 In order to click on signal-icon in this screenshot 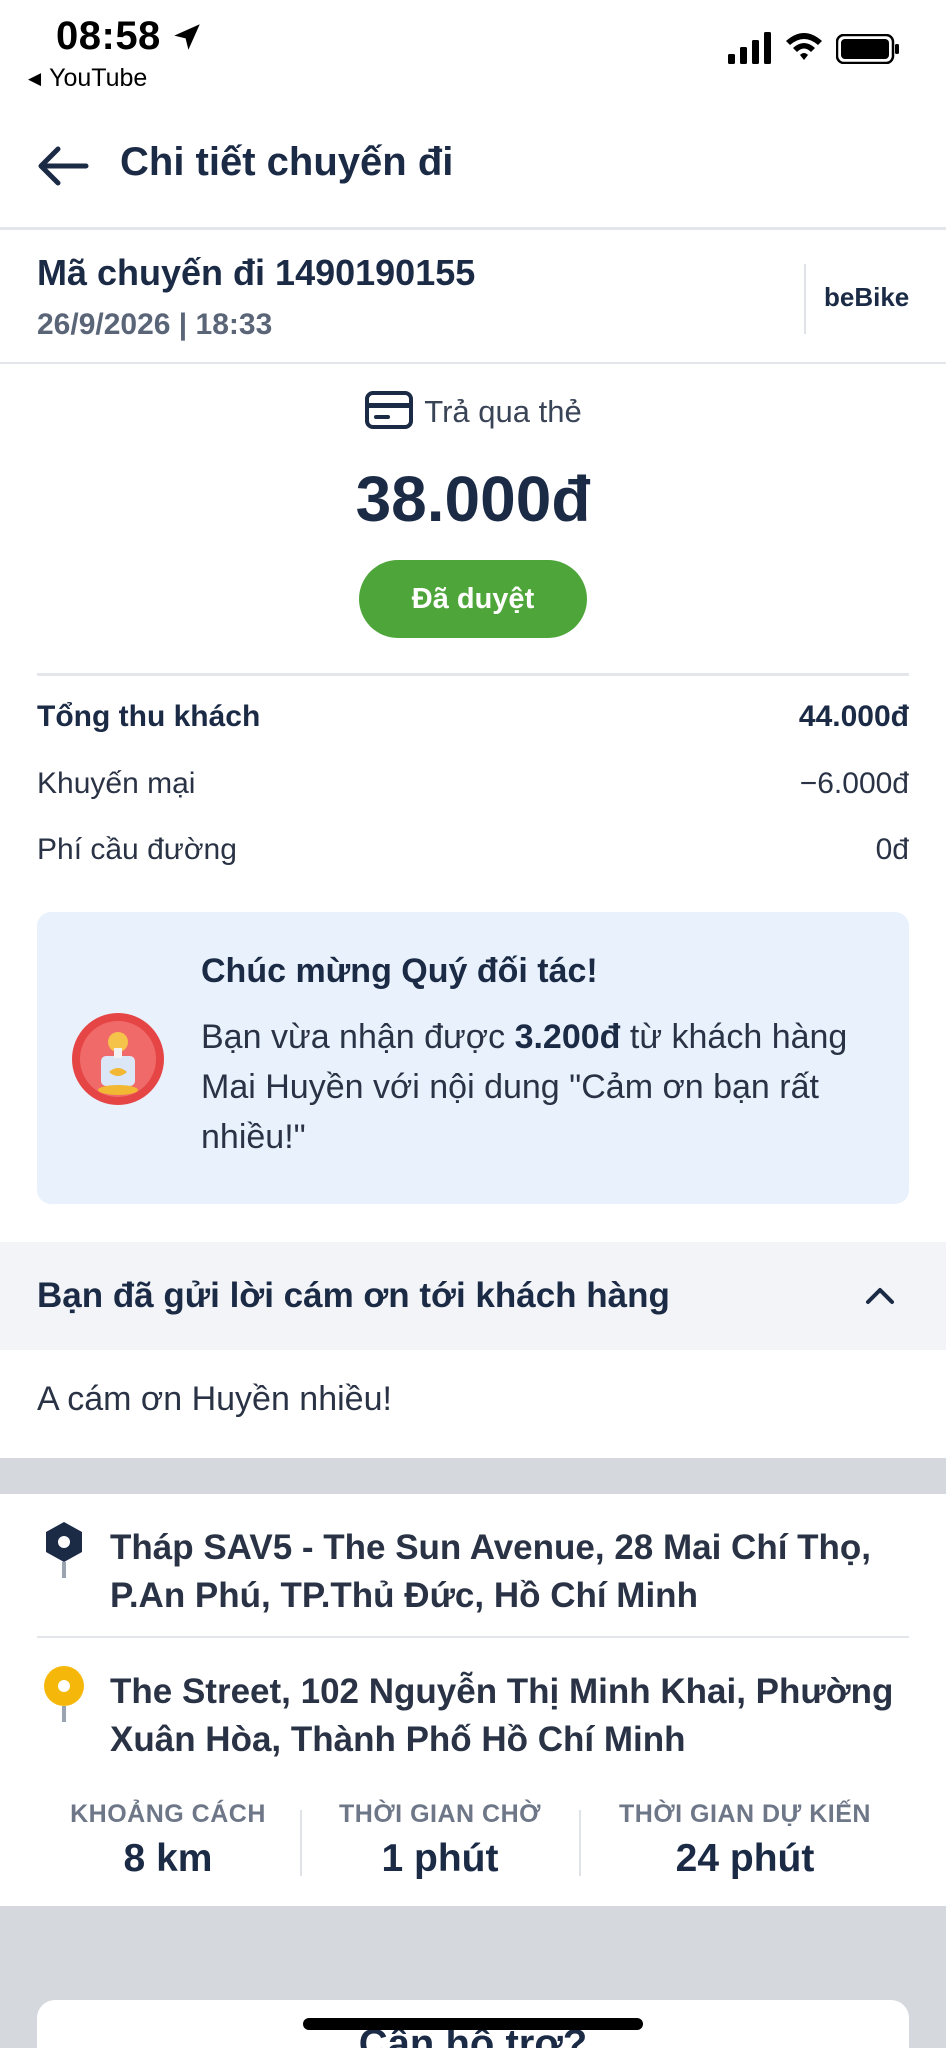, I will do `click(749, 48)`.